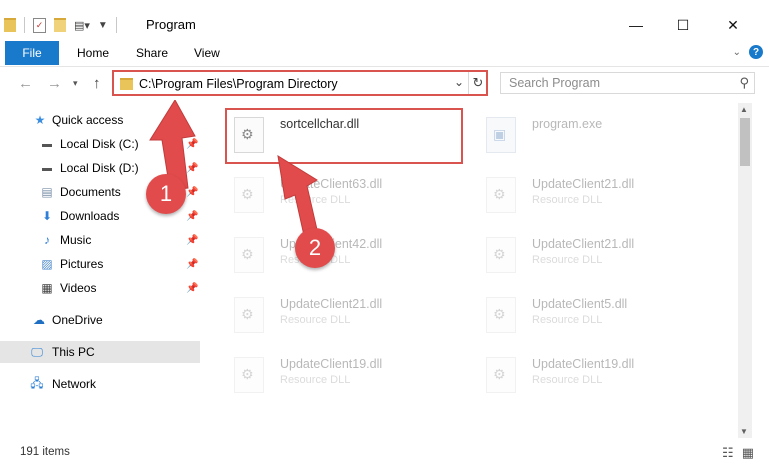 The image size is (769, 476). I want to click on status-bar: 191 items ☷ ▦, so click(384, 457).